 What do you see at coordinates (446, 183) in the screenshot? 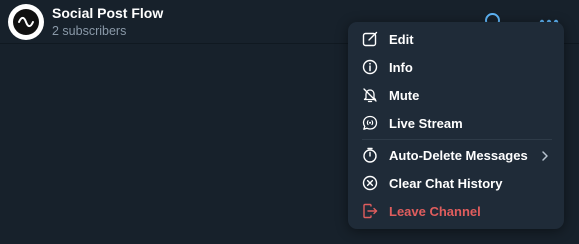
I see `menu-item-label: Clear Chat History` at bounding box center [446, 183].